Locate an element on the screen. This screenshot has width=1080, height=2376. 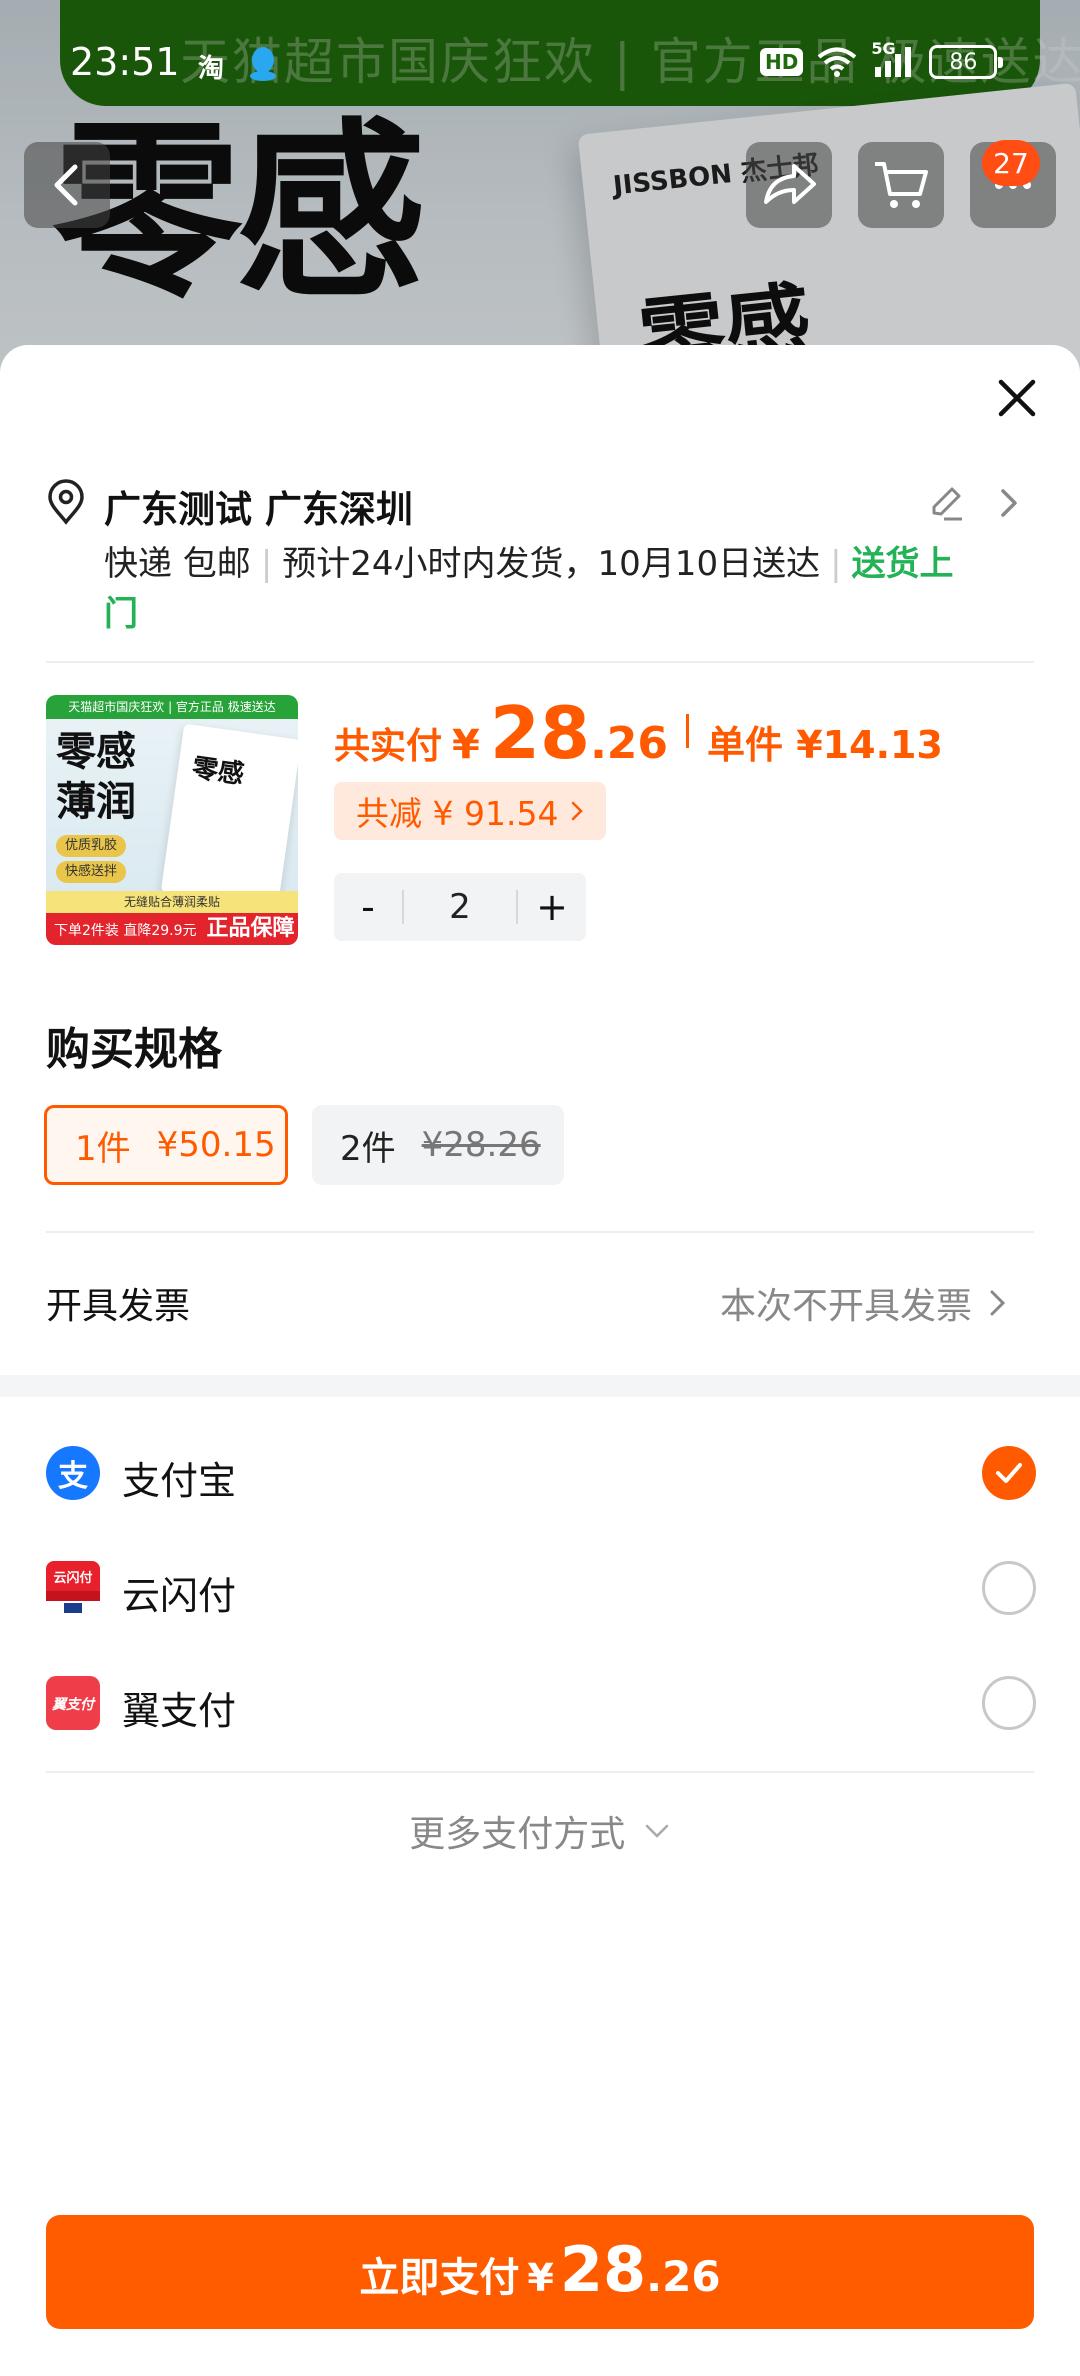
spec-option-1: 1件 ¥50.15 is located at coordinates (166, 1145).